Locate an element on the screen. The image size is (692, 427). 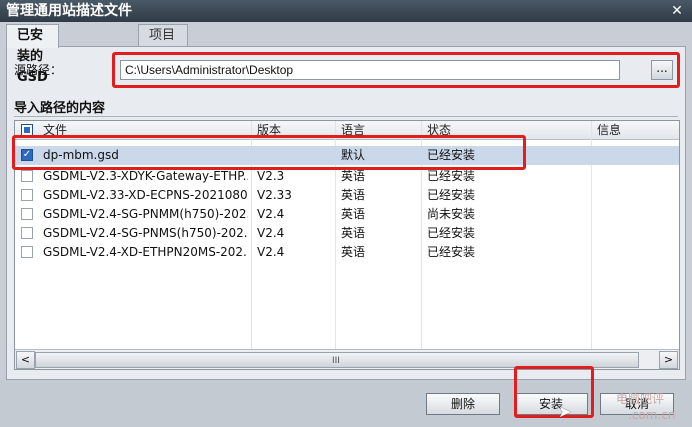
delete-button: 删除 is located at coordinates (463, 404).